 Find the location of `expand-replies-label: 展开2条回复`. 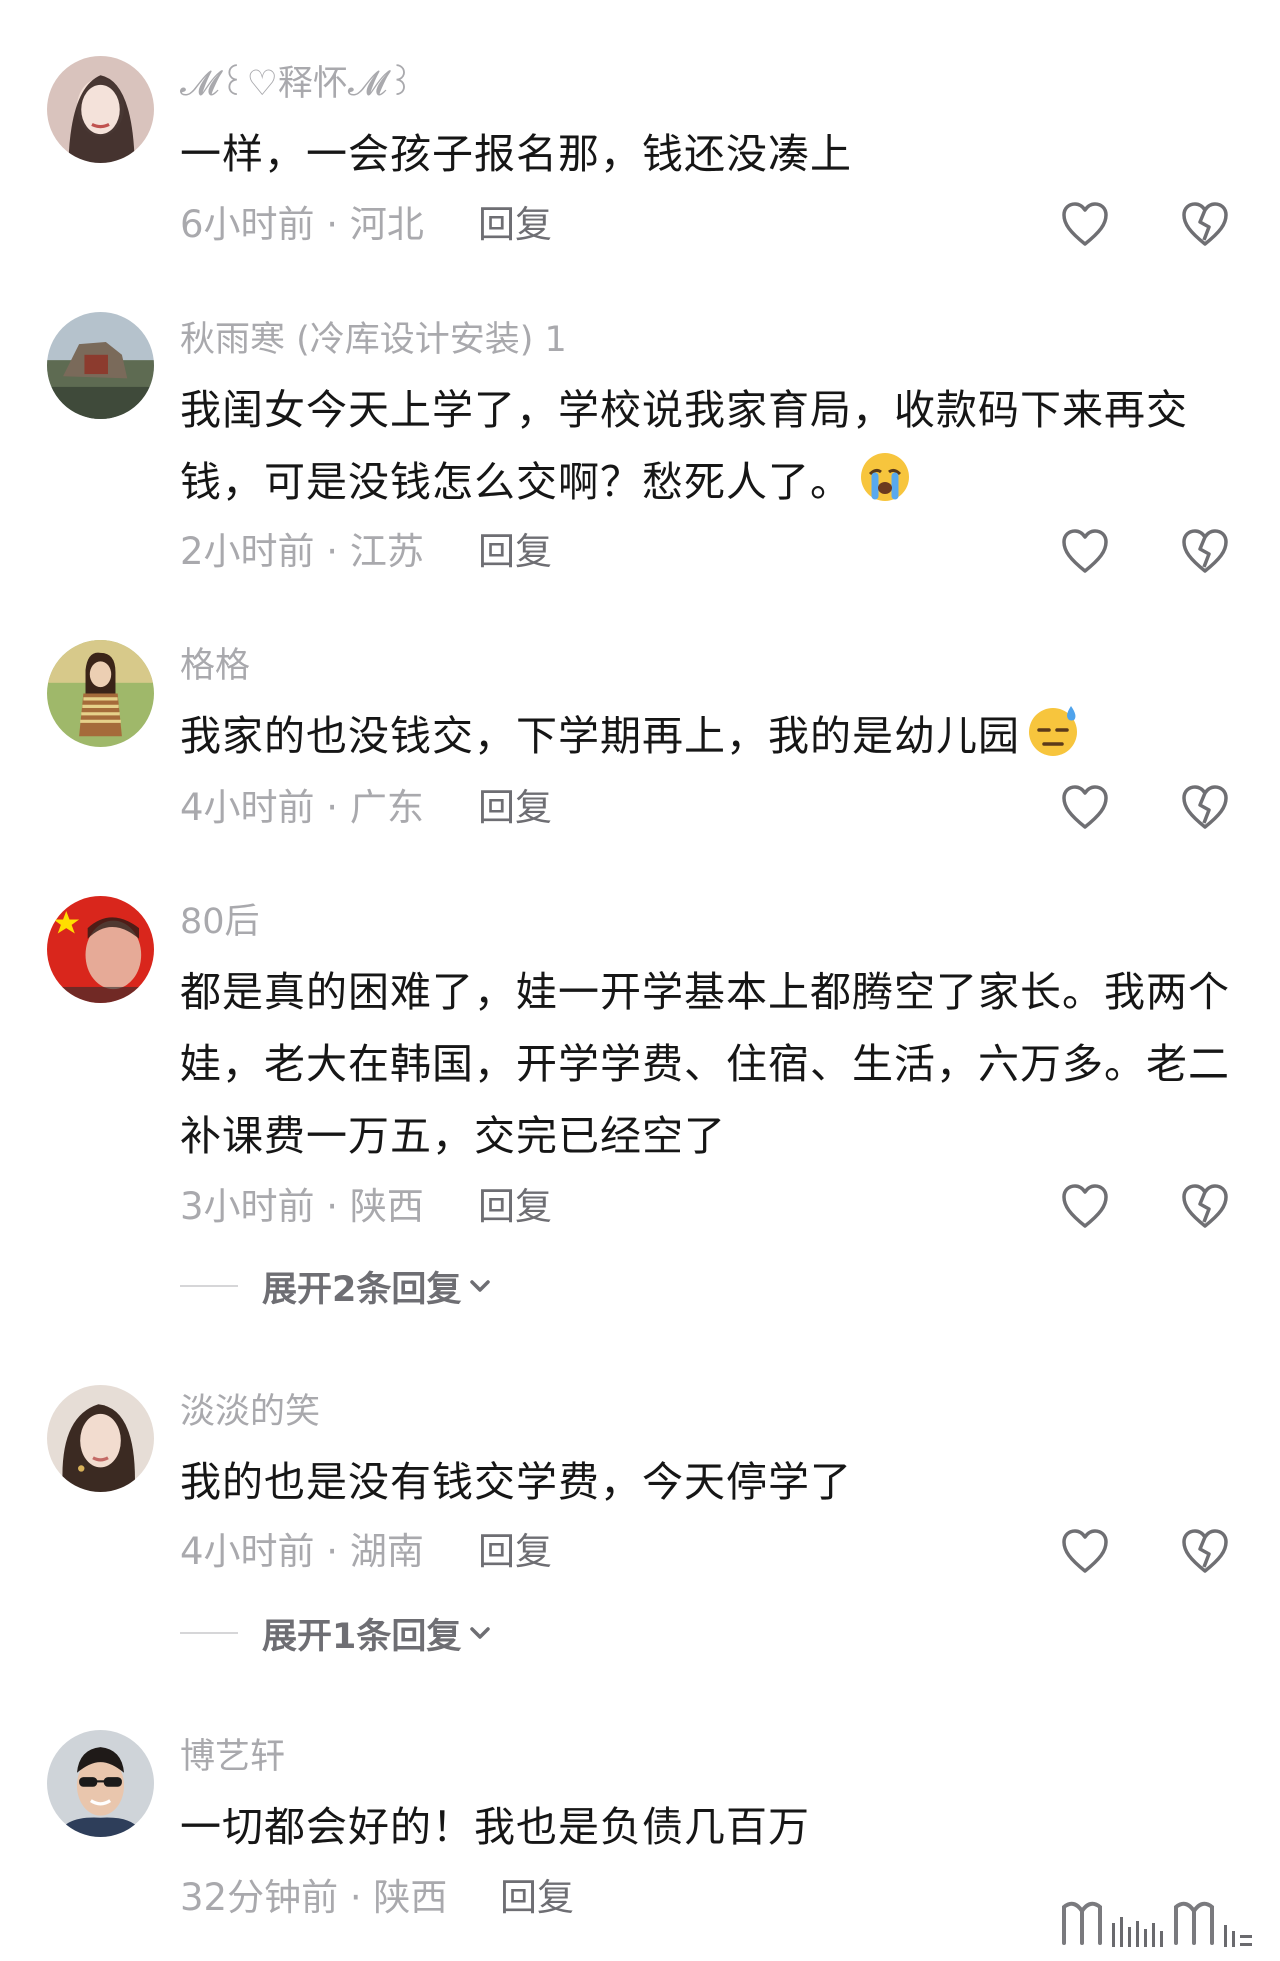

expand-replies-label: 展开2条回复 is located at coordinates (362, 1289).